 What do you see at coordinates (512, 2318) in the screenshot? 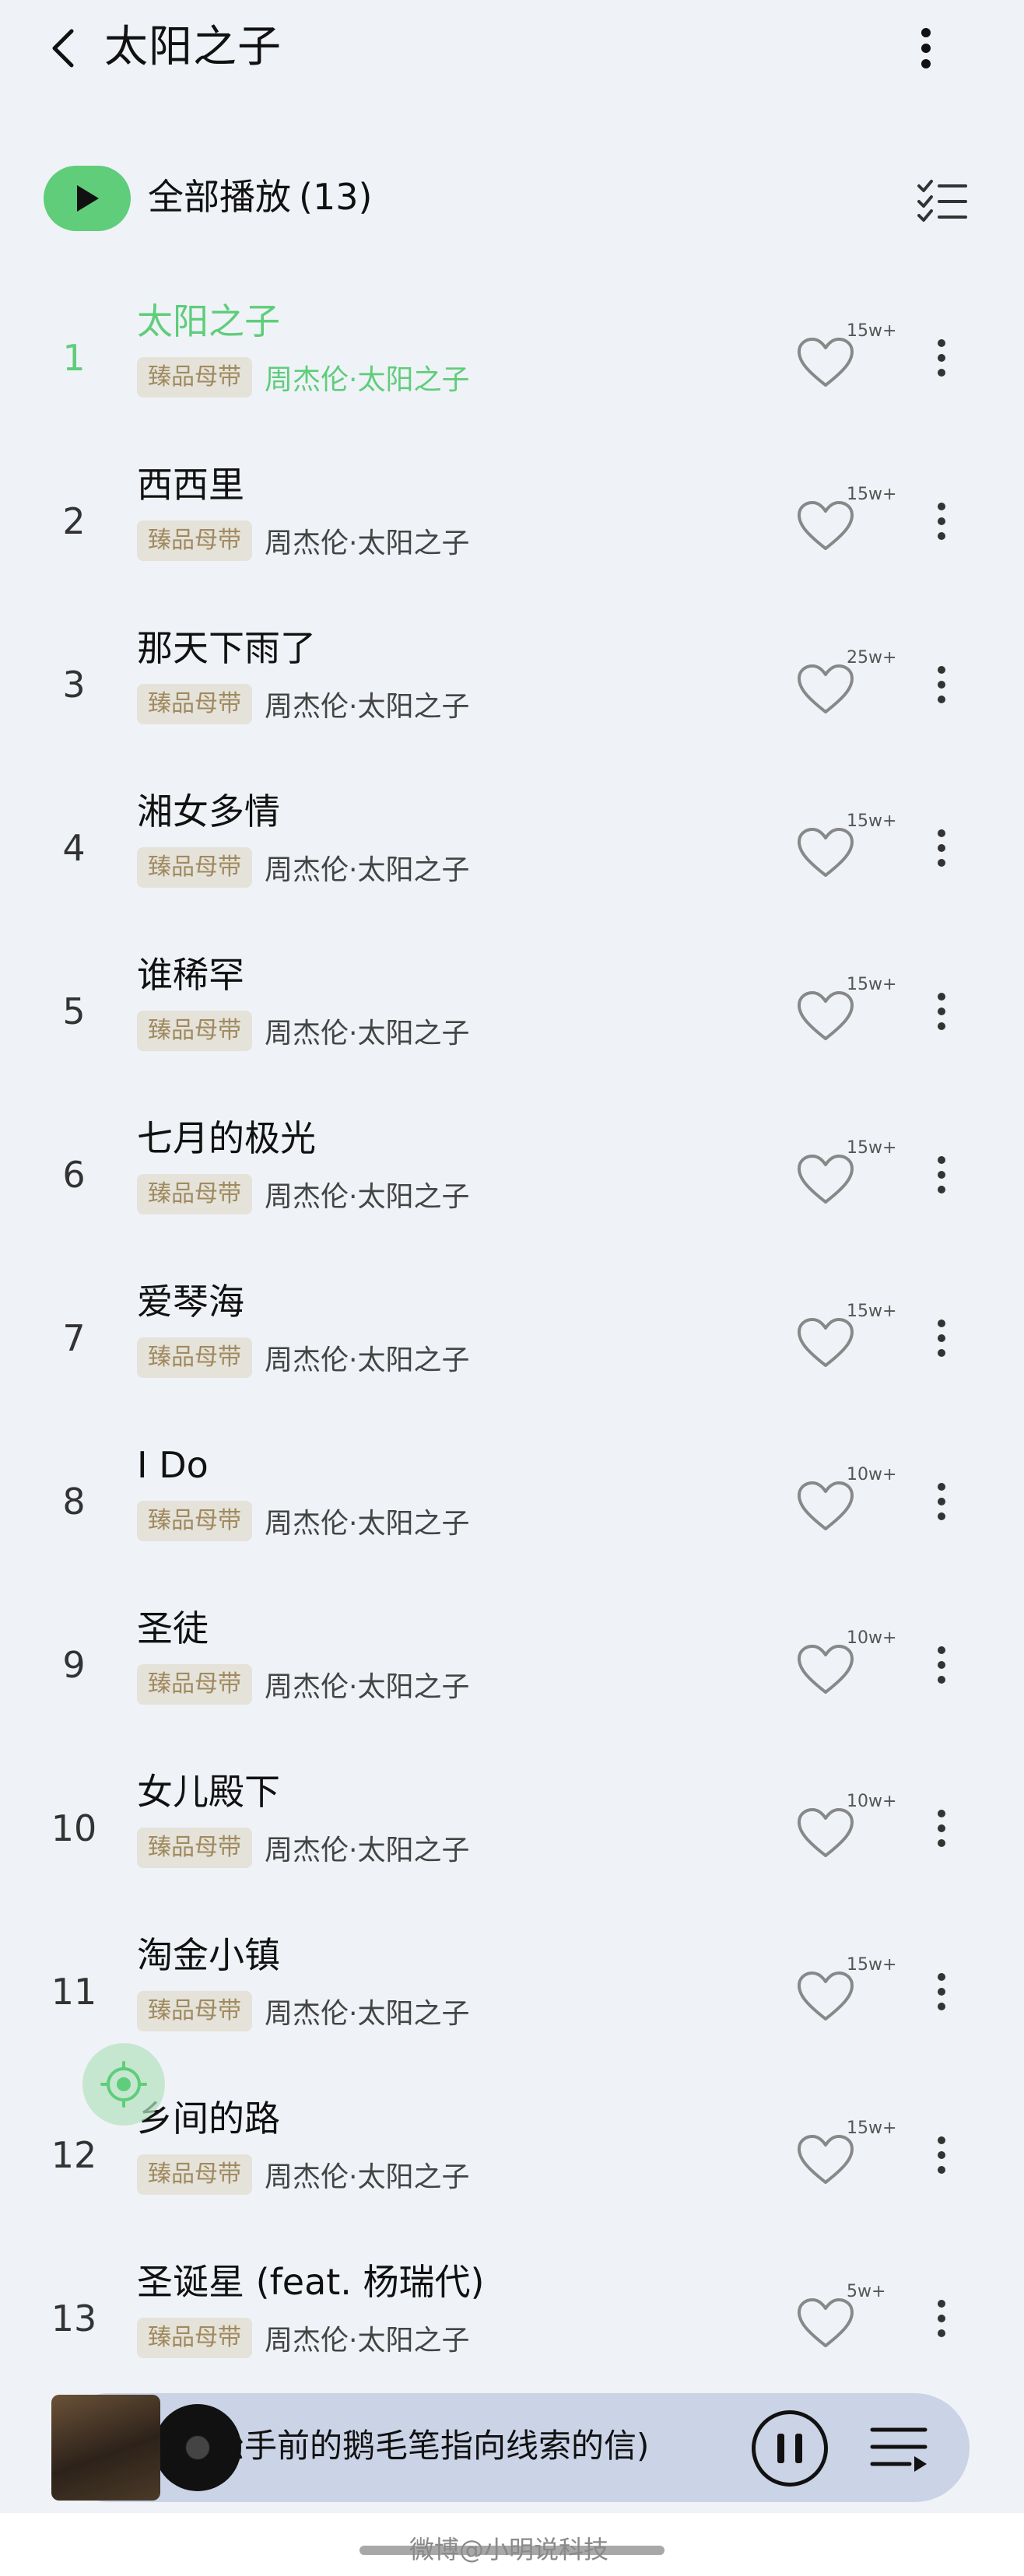
I see `song-row: 13 圣诞星 (feat. 杨瑞代) 臻品母带 周杰伦·太阳之子 5w+` at bounding box center [512, 2318].